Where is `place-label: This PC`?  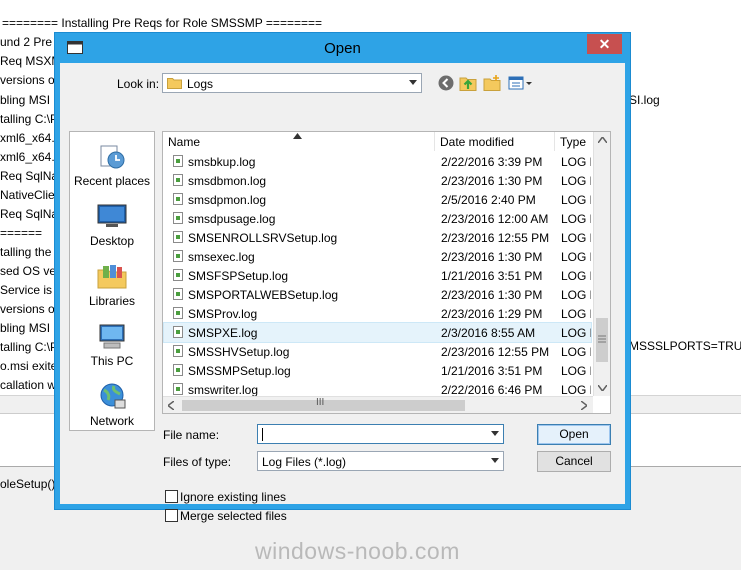 place-label: This PC is located at coordinates (112, 361).